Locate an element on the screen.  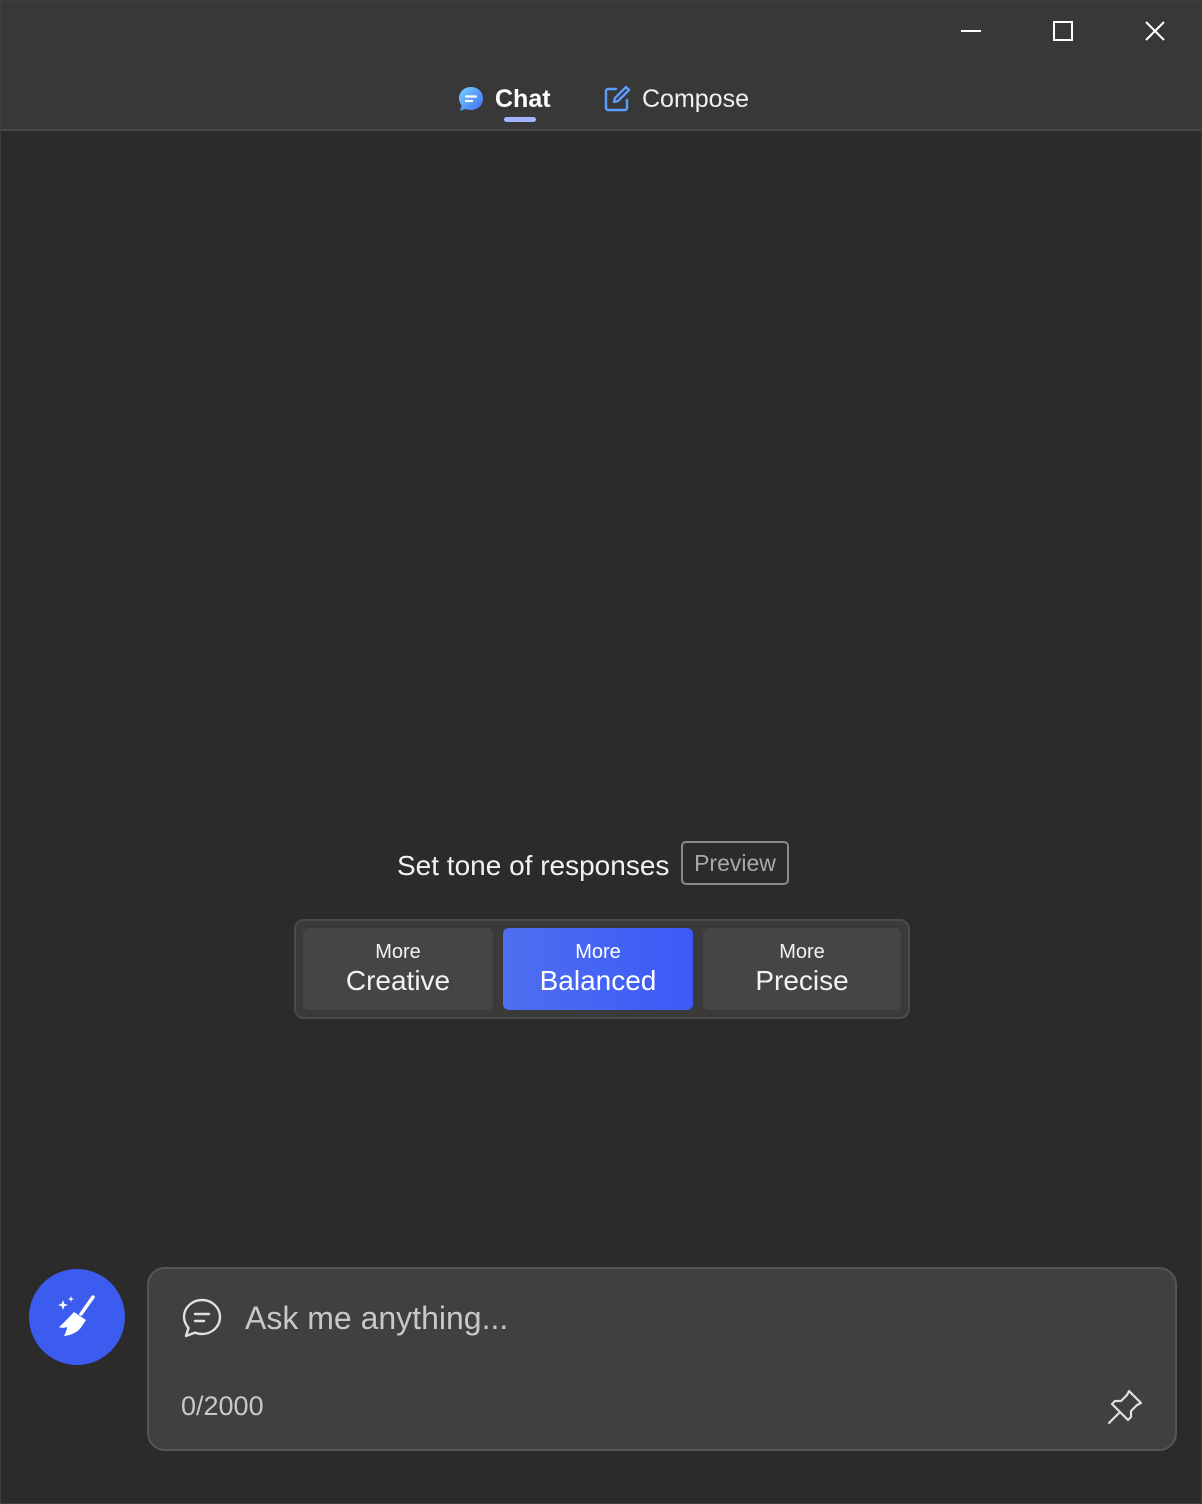
tone-creative-button: More Creative is located at coordinates (398, 969).